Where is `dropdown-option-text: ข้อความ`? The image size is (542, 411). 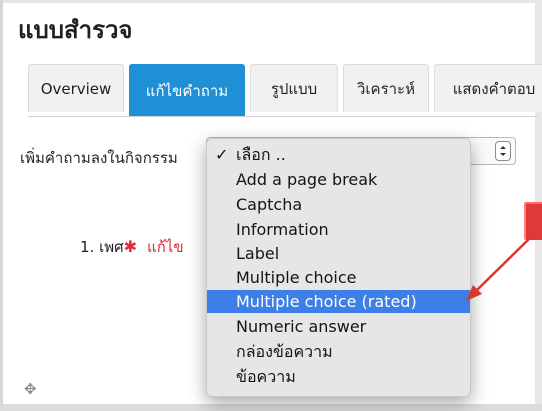
dropdown-option-text: ข้อความ is located at coordinates (338, 376).